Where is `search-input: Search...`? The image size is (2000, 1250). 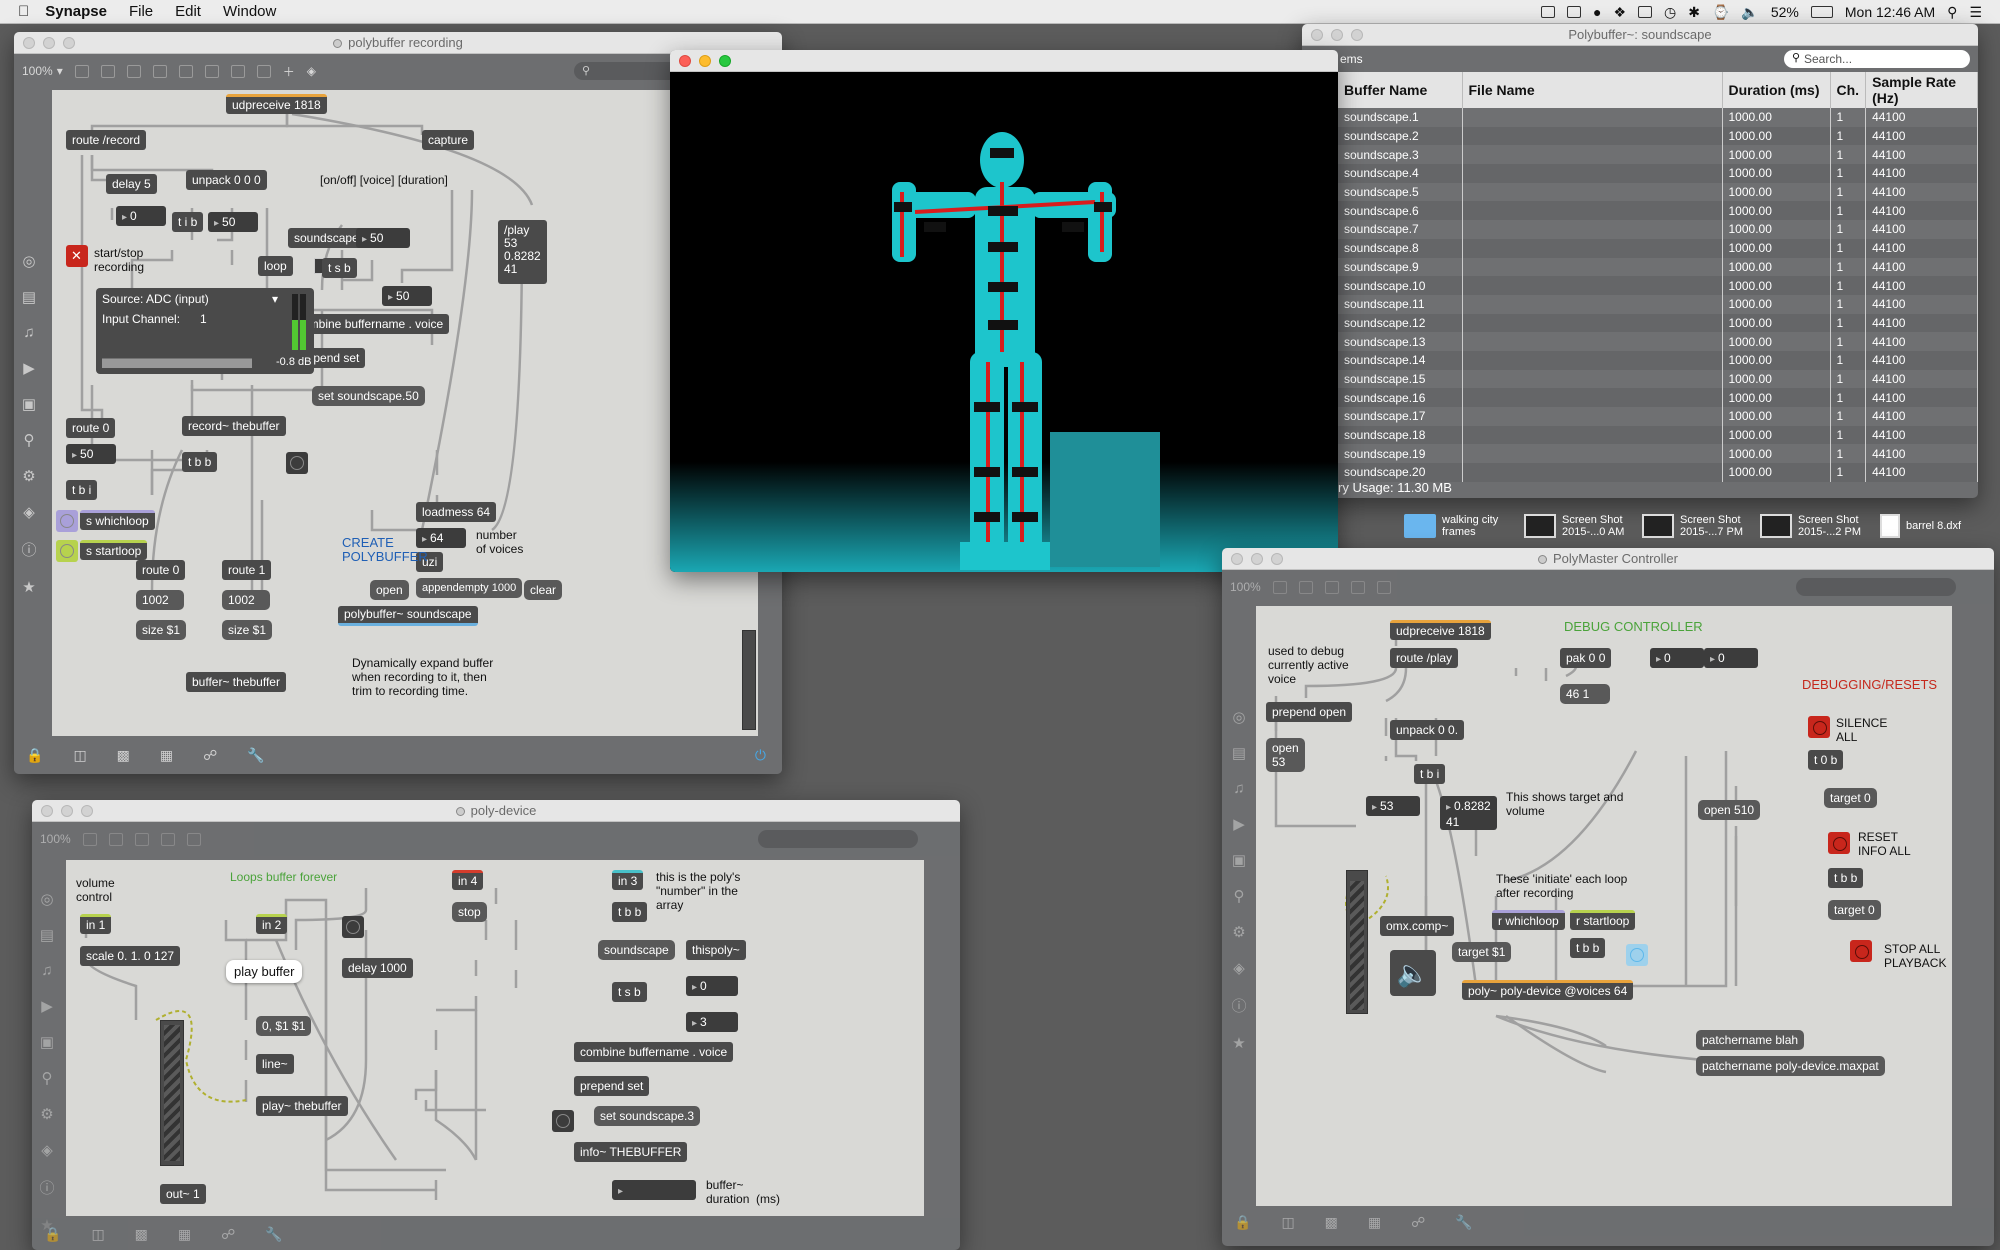 search-input: Search... is located at coordinates (1877, 59).